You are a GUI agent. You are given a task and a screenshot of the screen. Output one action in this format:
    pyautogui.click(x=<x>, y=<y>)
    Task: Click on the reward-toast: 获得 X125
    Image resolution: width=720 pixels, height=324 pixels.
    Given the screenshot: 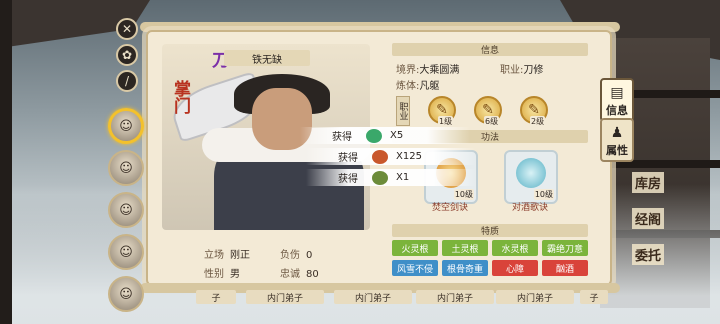 What is the action you would take?
    pyautogui.click(x=391, y=156)
    